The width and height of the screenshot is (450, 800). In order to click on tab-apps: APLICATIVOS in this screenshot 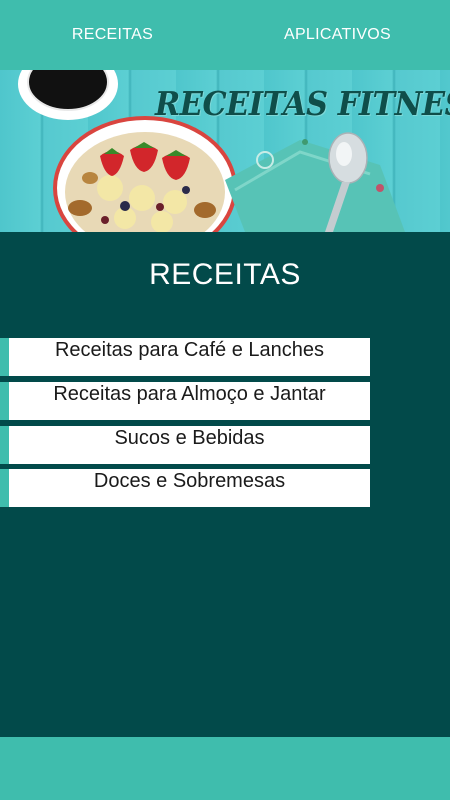, I will do `click(337, 35)`.